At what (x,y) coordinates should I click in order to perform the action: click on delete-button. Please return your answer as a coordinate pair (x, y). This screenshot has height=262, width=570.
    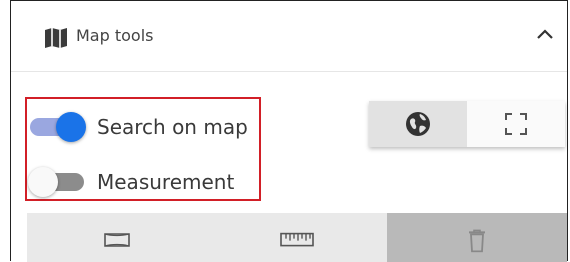
    Looking at the image, I should click on (477, 237).